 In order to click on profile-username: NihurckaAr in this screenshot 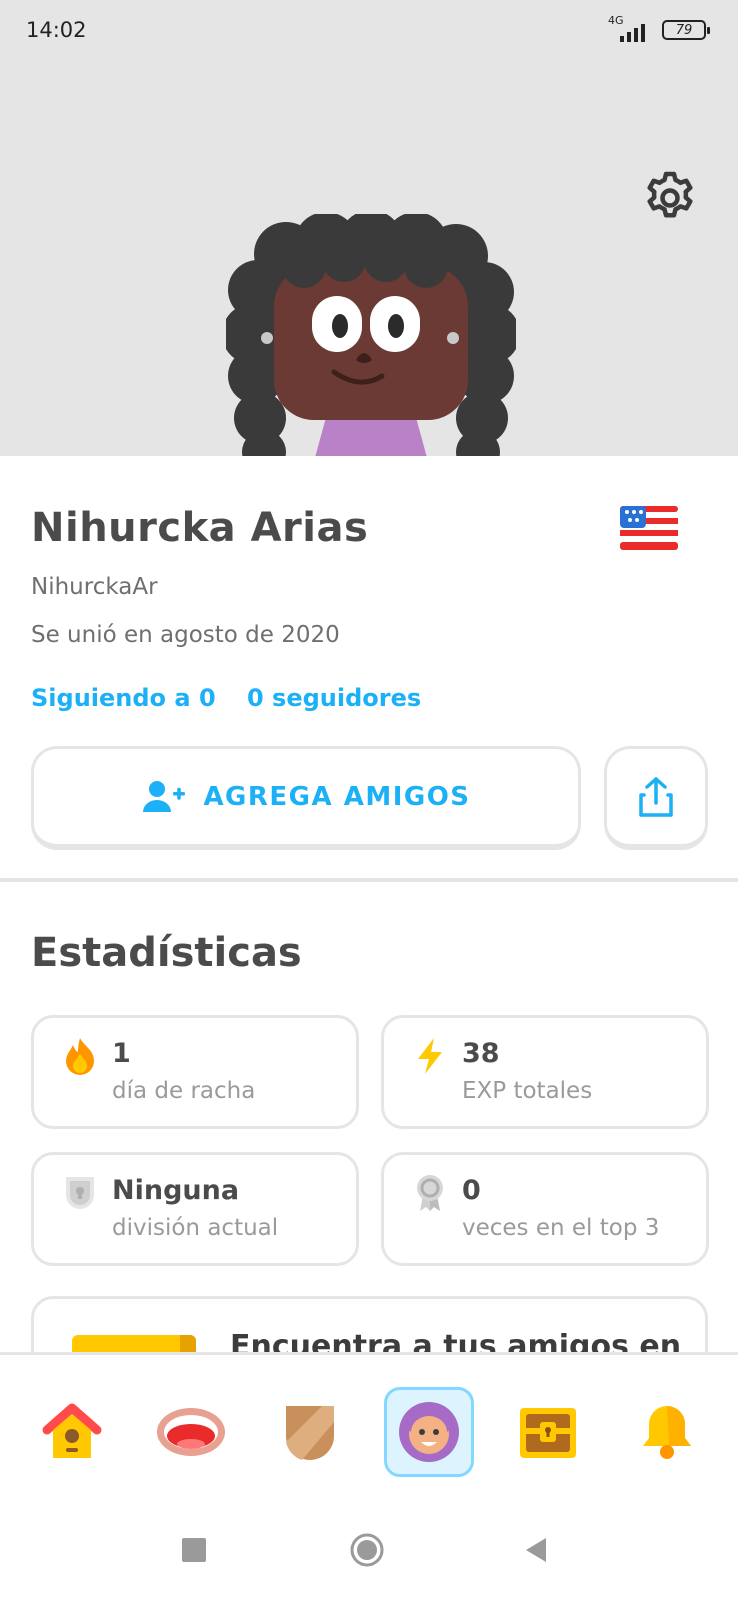, I will do `click(94, 587)`.